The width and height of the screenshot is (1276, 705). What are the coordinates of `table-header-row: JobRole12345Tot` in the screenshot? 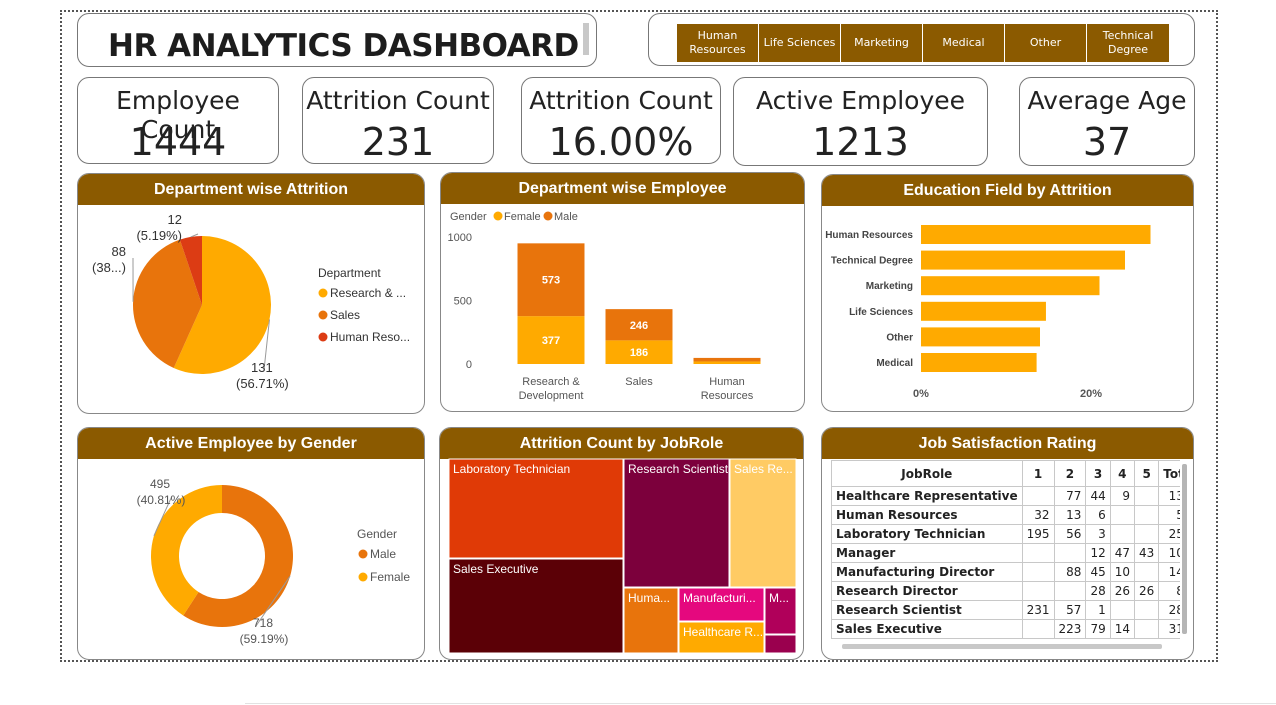 It's located at (1005, 473).